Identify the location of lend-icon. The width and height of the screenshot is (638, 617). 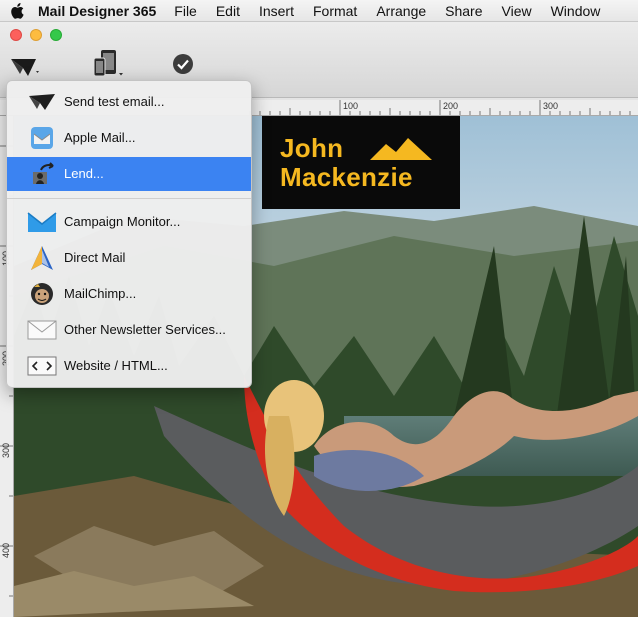
(42, 174).